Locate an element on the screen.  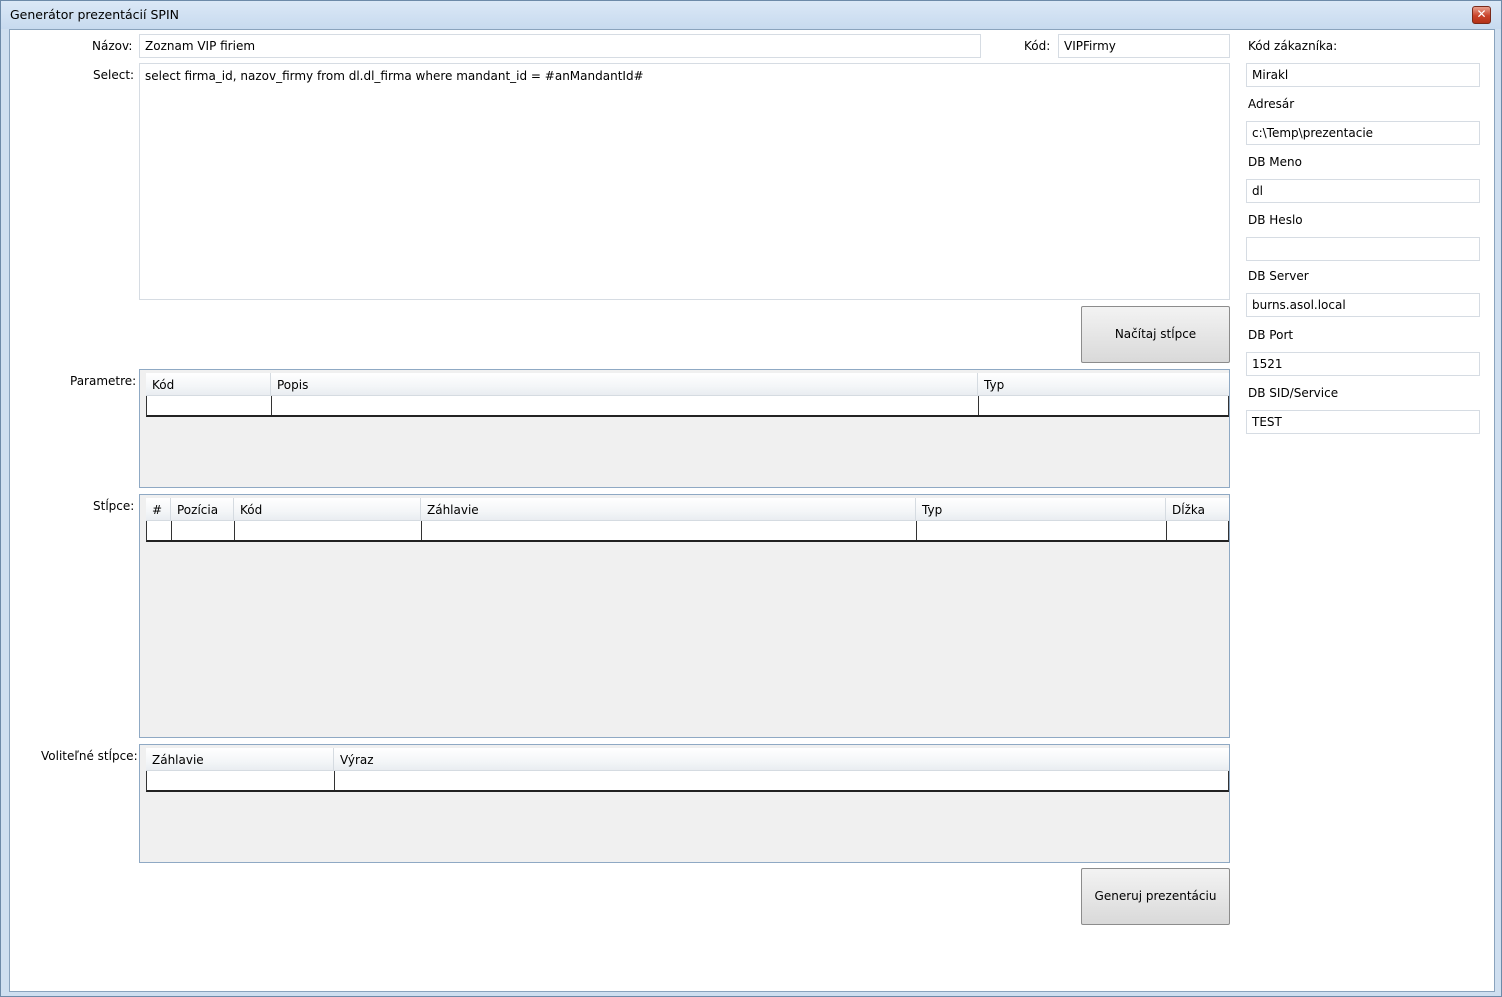
parametre-label: Parametre: is located at coordinates (103, 381).